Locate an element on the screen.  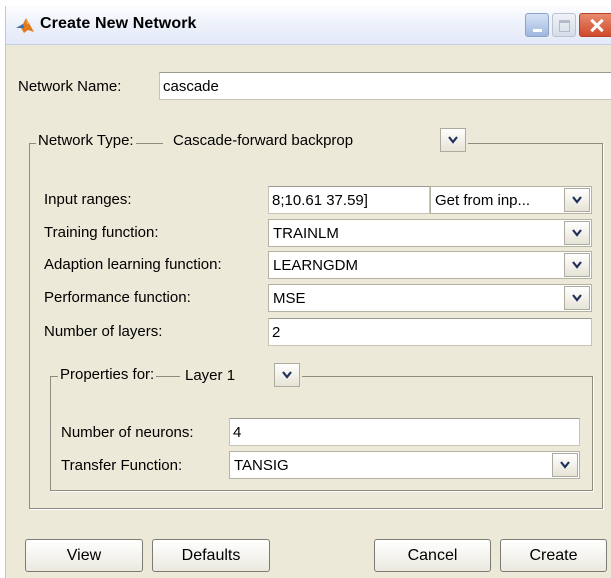
window-title: Create New Network is located at coordinates (118, 23).